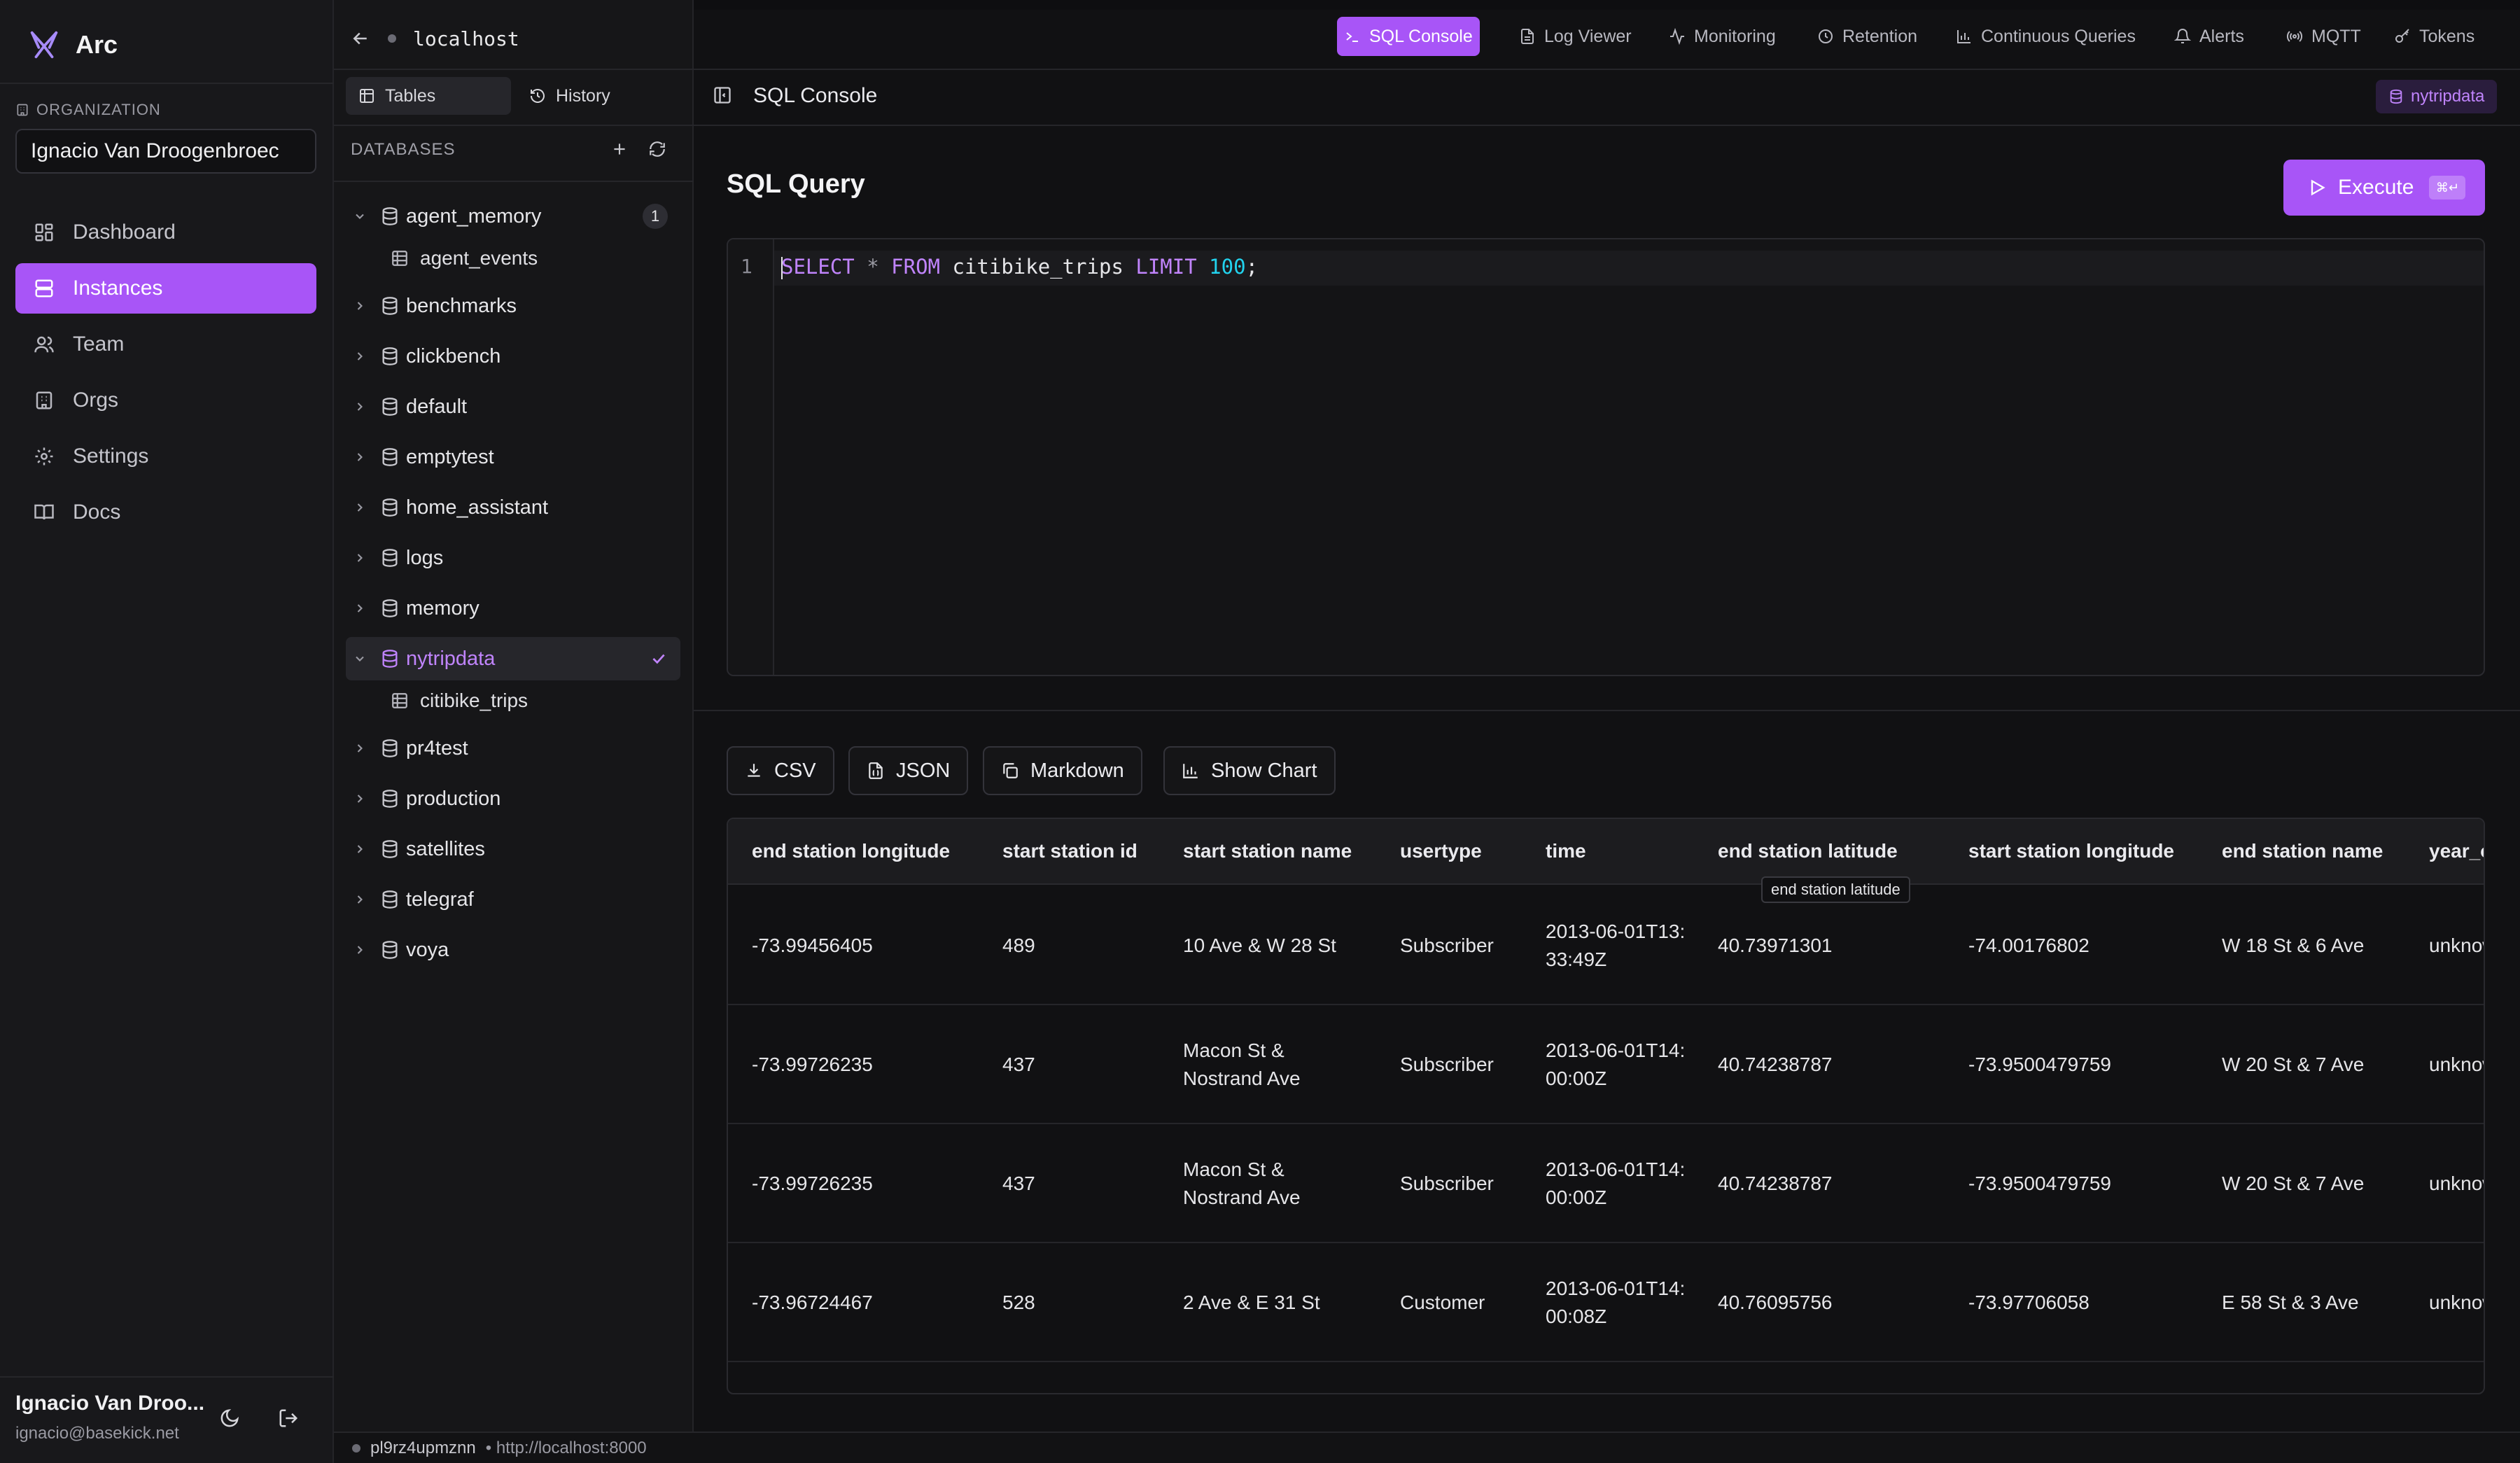  I want to click on tab-label: History, so click(583, 95).